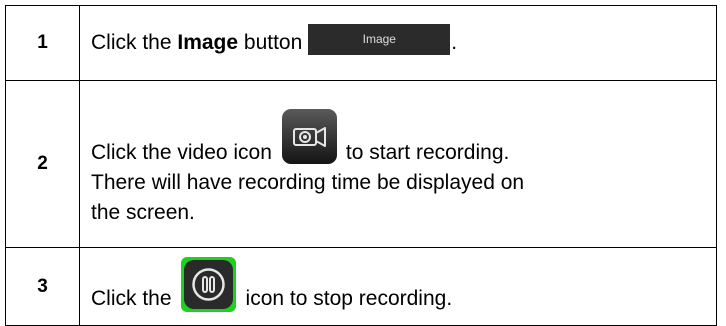 This screenshot has height=326, width=726. What do you see at coordinates (309, 136) in the screenshot?
I see `video-camera-icon` at bounding box center [309, 136].